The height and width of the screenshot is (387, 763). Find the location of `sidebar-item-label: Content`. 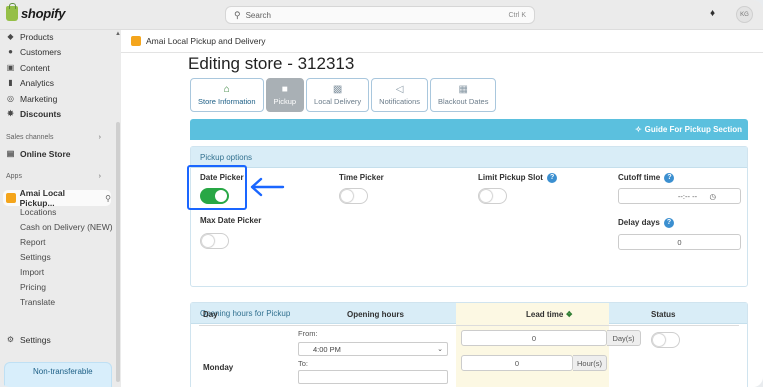

sidebar-item-label: Content is located at coordinates (35, 67).